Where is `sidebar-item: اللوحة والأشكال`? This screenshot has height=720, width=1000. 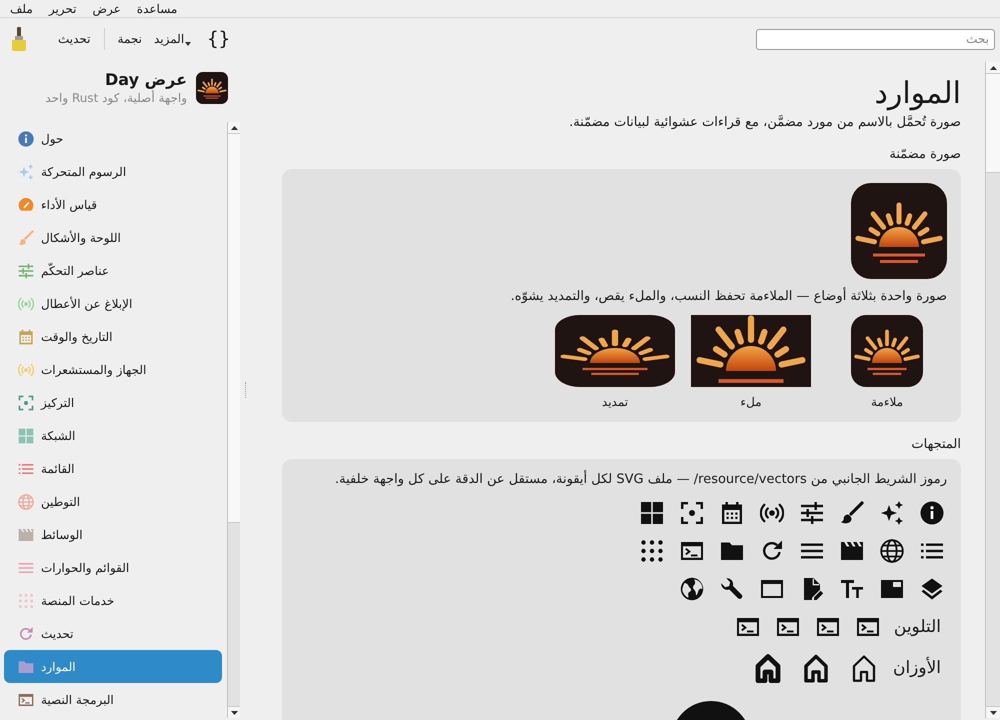
sidebar-item: اللوحة والأشكال is located at coordinates (113, 237).